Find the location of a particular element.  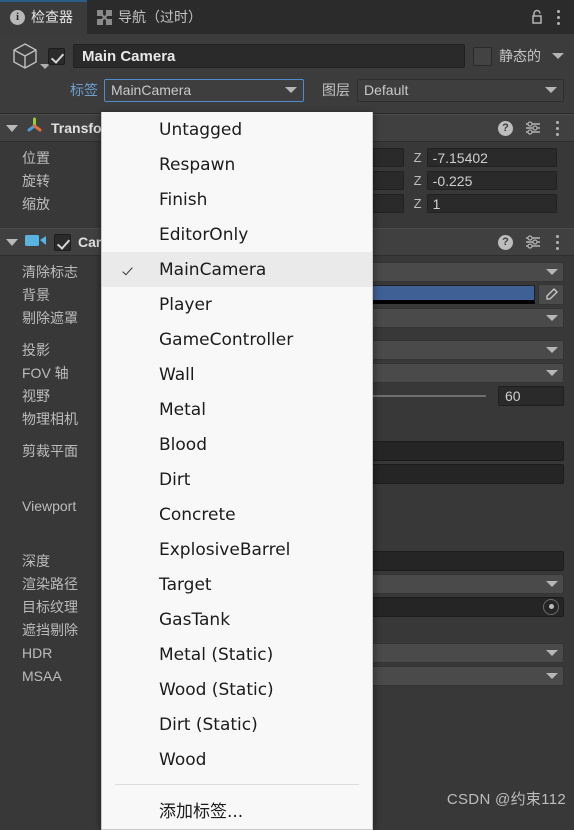

tag-option-wood-static: Wood (Static) is located at coordinates (237, 689).